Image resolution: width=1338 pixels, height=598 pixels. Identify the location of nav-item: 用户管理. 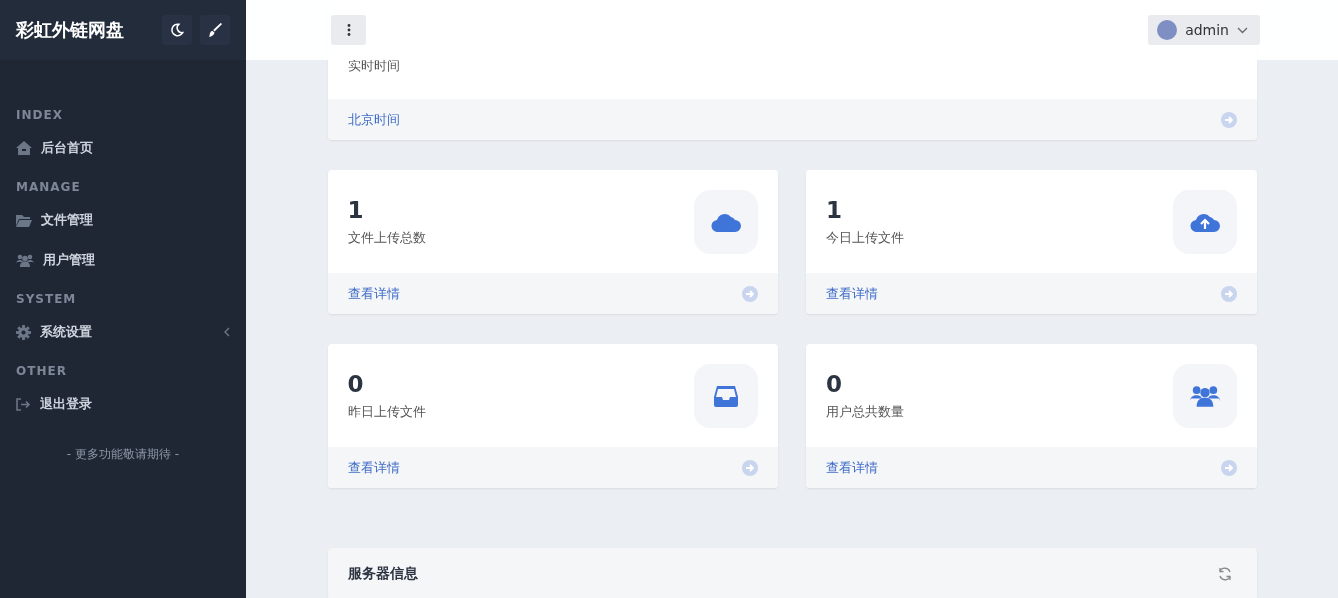
(123, 260).